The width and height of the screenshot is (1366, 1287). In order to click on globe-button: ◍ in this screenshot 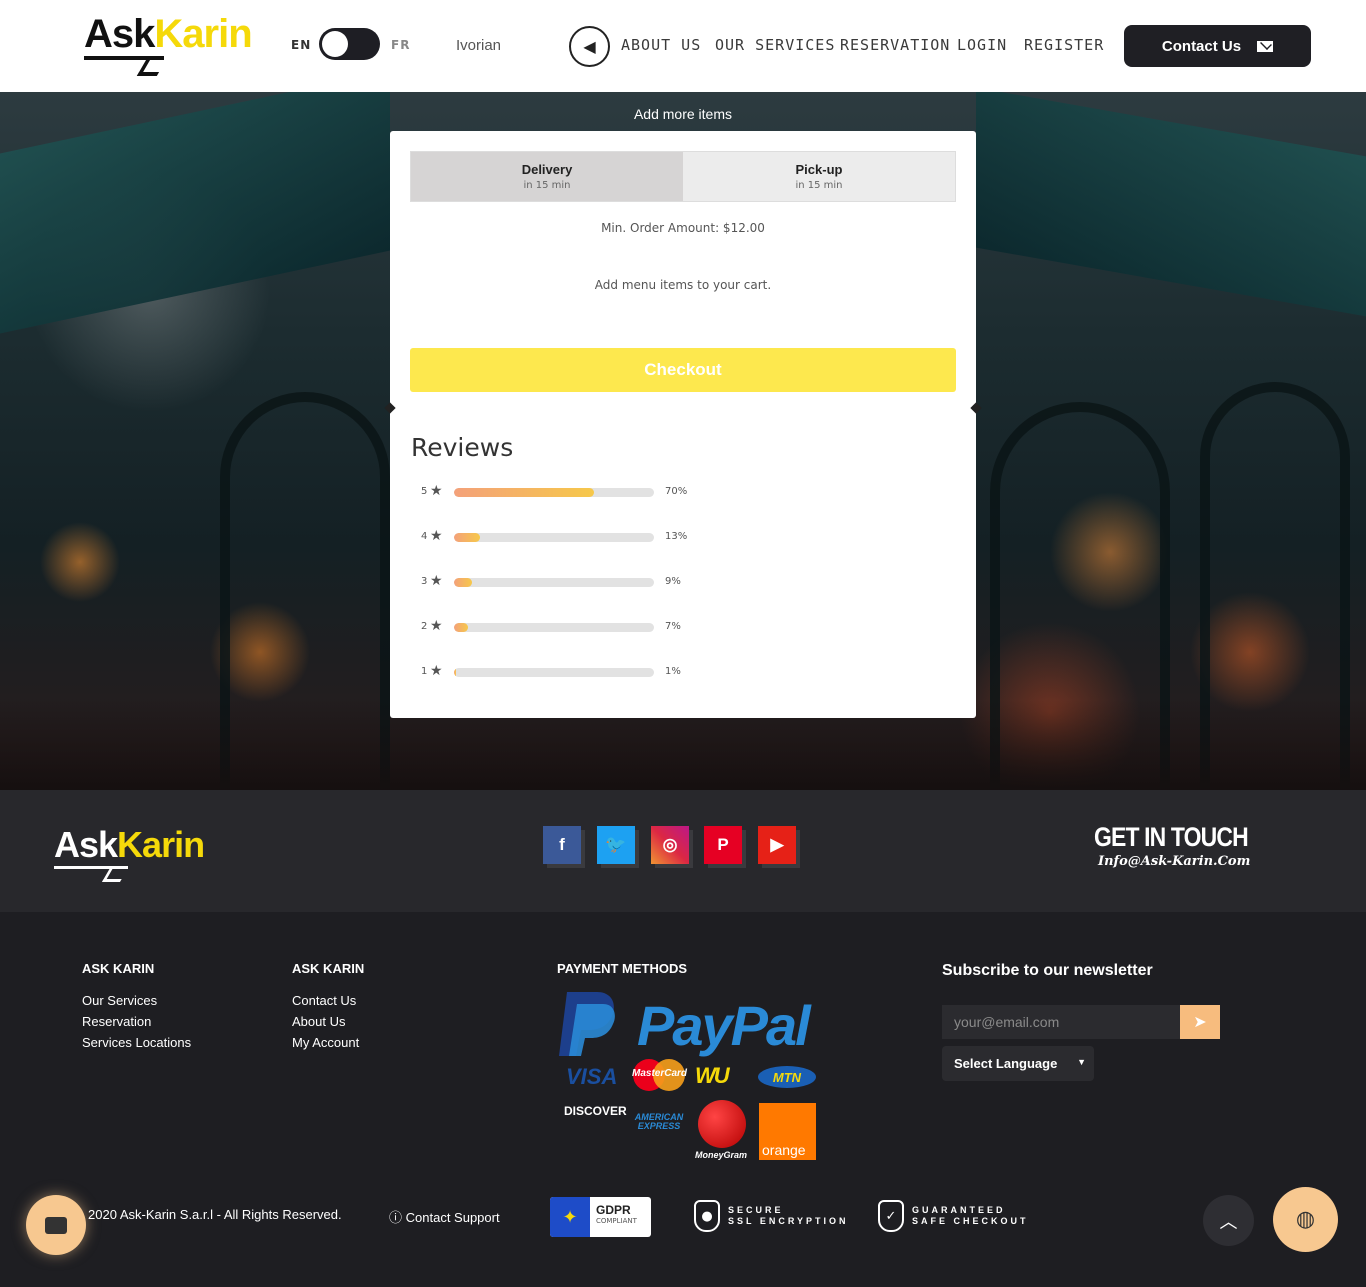, I will do `click(1305, 1219)`.